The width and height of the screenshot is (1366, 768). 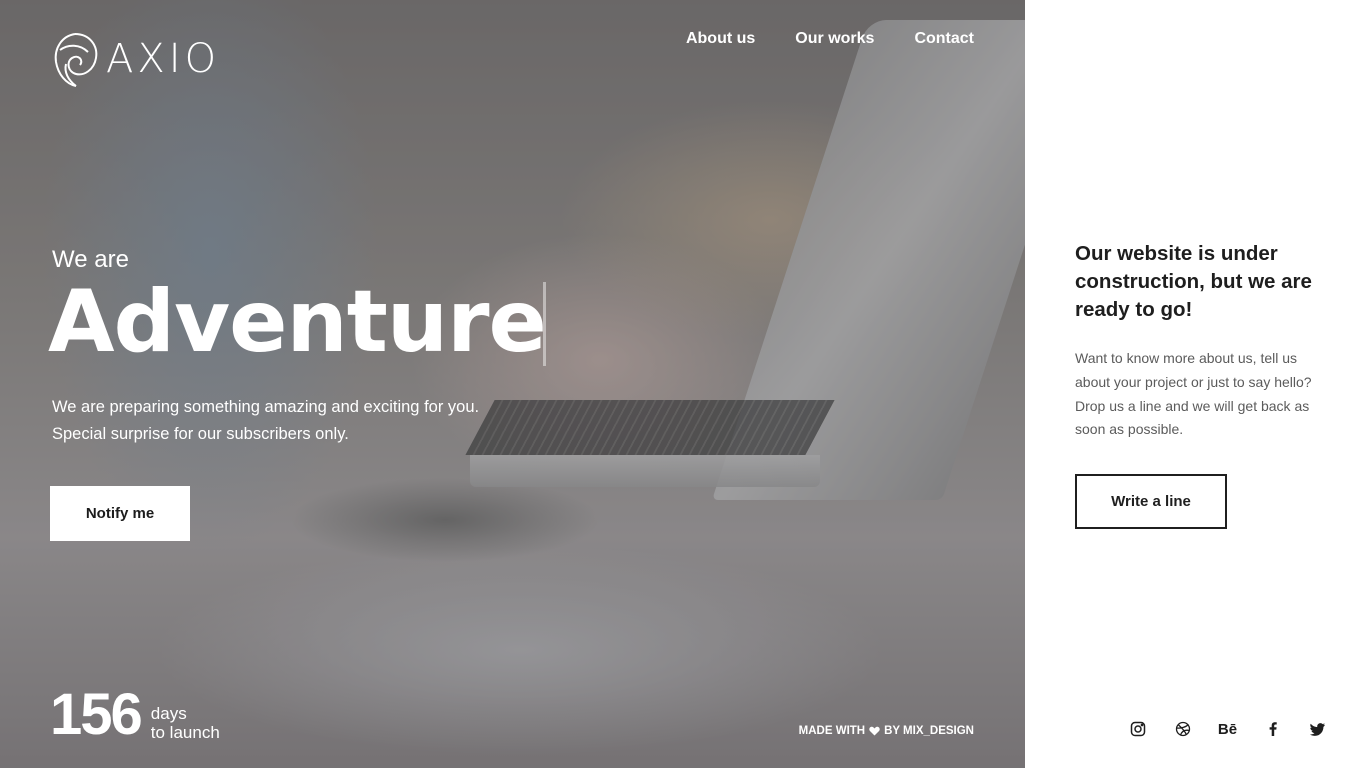 I want to click on facebook-icon, so click(x=1273, y=729).